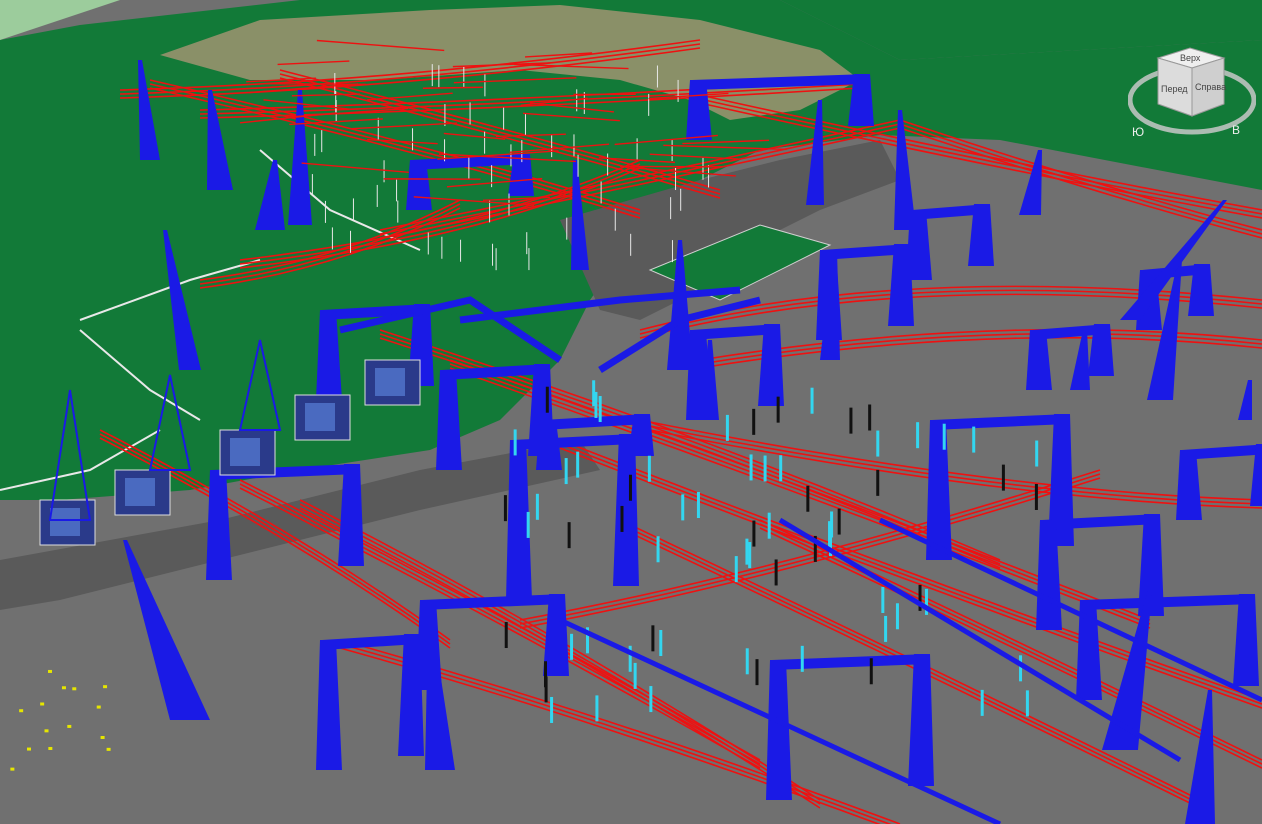 The width and height of the screenshot is (1262, 824). What do you see at coordinates (1192, 94) in the screenshot?
I see `viewcube: Верх Перед Справа Ю В` at bounding box center [1192, 94].